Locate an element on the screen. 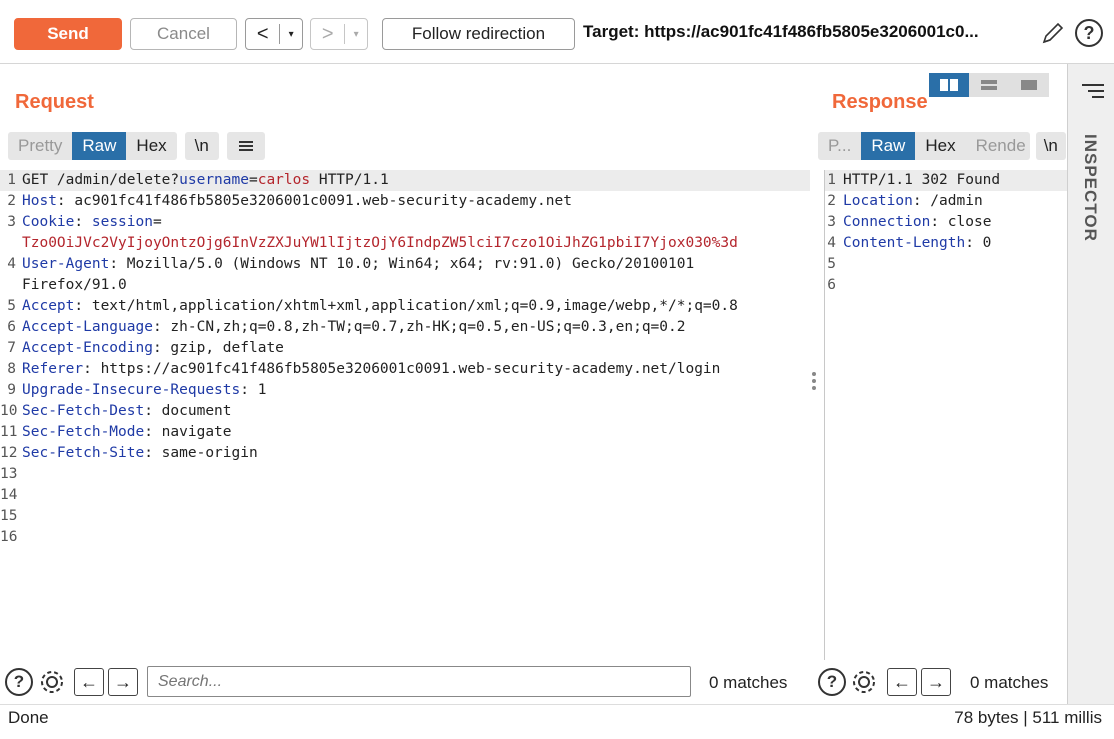 This screenshot has height=739, width=1114. request-line: 14 is located at coordinates (405, 495).